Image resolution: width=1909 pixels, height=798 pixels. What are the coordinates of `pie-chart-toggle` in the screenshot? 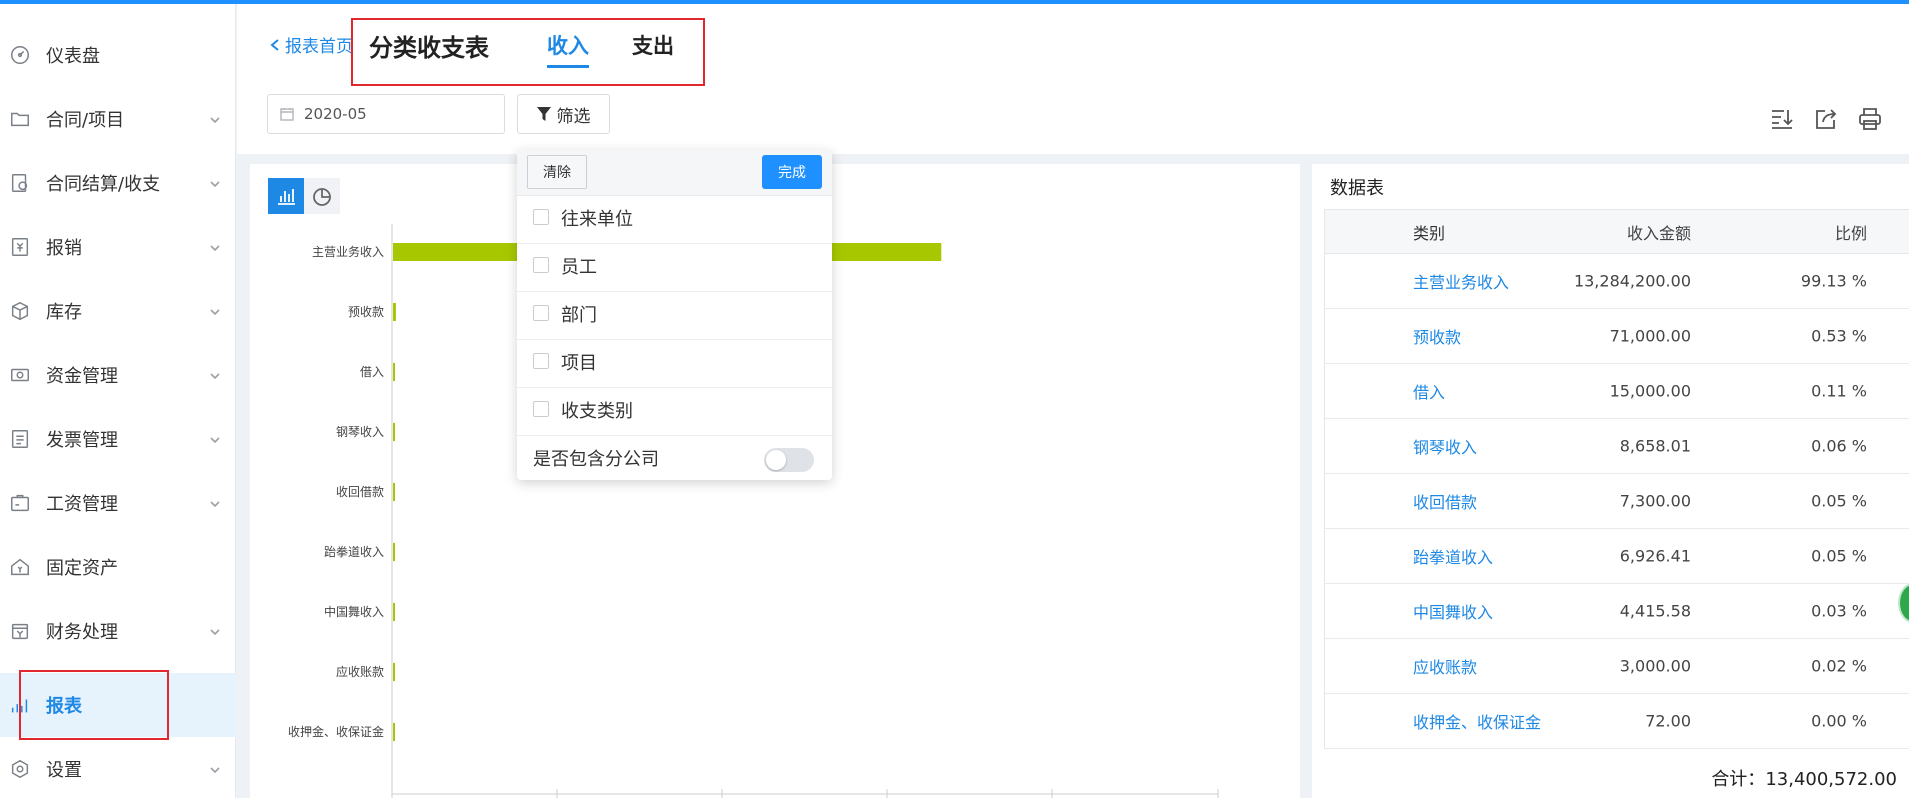 It's located at (322, 196).